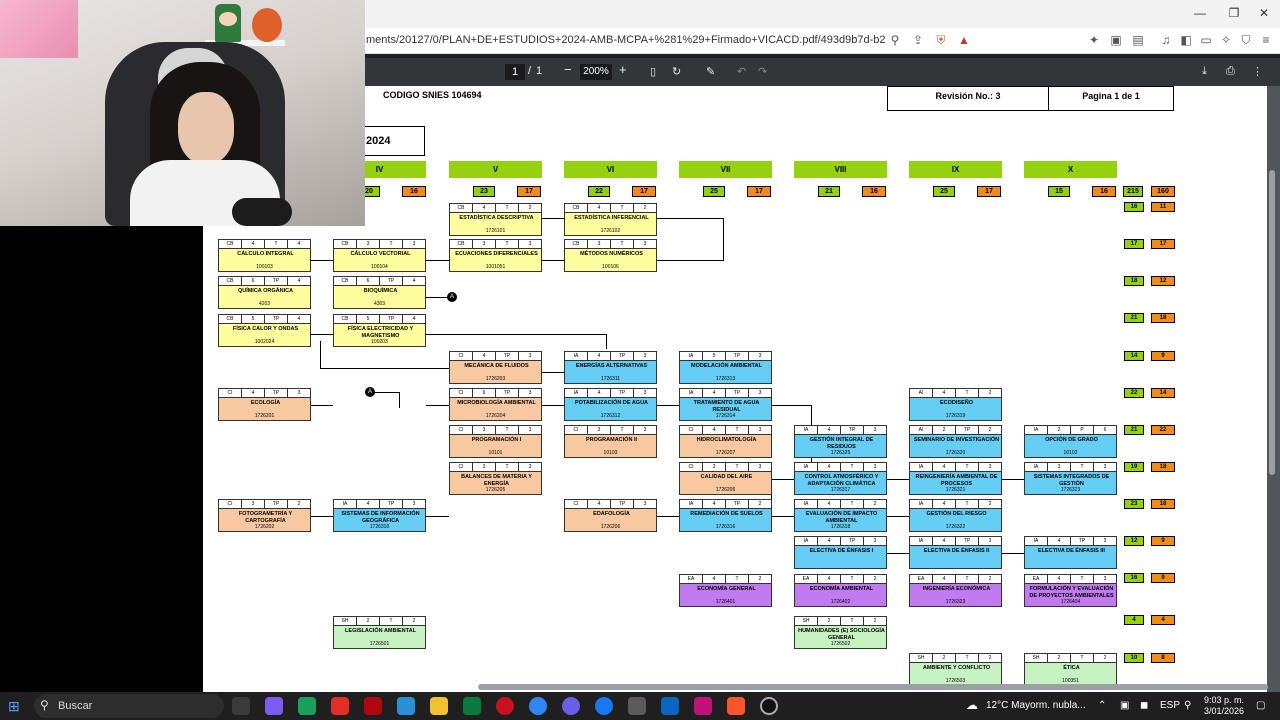 The height and width of the screenshot is (720, 1280). I want to click on course-card: CI 3 TP 2 FOTOGRAMETRÍA Y CARTOGRAFÍA 1726202, so click(264, 515).